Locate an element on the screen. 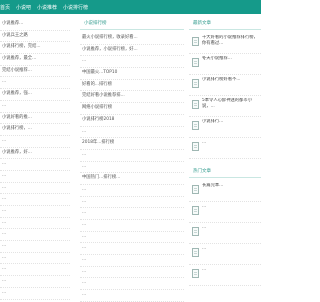  nav-item-recommend: 小说推荐 is located at coordinates (47, 7).